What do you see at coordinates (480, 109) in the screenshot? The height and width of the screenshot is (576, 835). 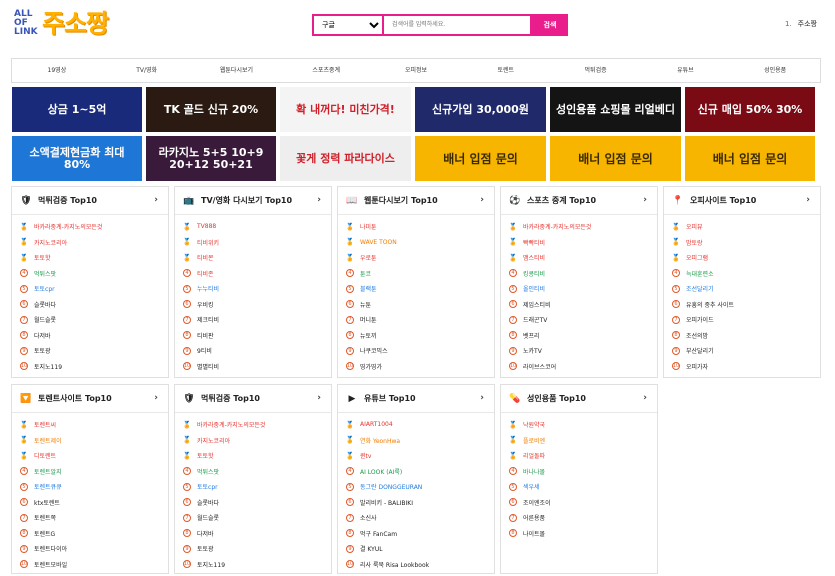 I see `banner-ad: 신규가입 30,000원` at bounding box center [480, 109].